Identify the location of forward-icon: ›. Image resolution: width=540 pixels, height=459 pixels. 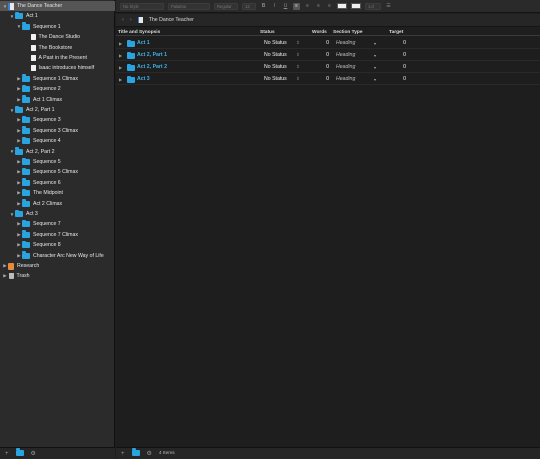
(131, 20).